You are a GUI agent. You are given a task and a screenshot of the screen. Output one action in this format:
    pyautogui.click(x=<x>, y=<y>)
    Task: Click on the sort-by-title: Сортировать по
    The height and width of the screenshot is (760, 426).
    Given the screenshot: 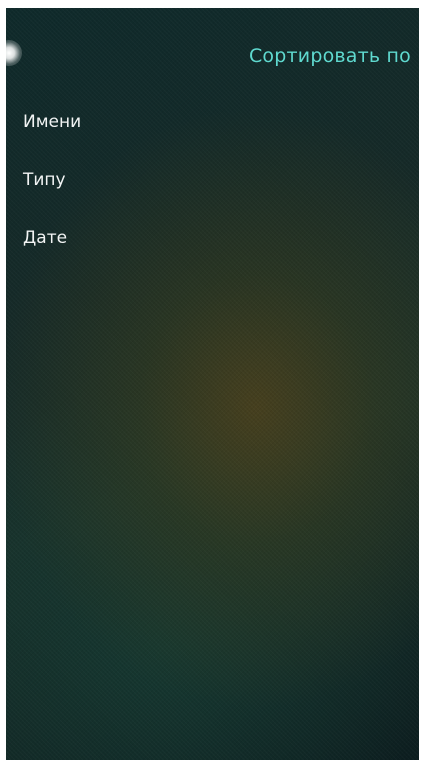 What is the action you would take?
    pyautogui.click(x=329, y=56)
    